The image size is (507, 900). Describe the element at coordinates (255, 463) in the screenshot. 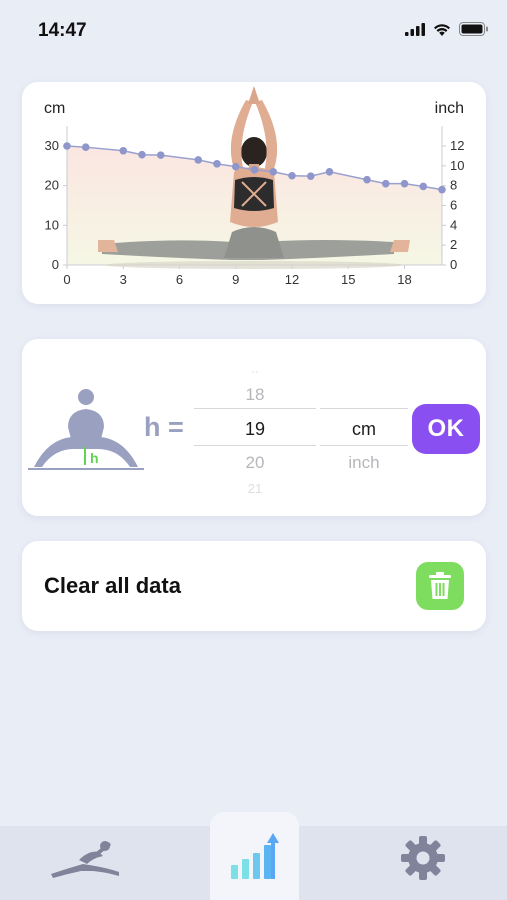

I see `picker-item-below: 20` at that location.